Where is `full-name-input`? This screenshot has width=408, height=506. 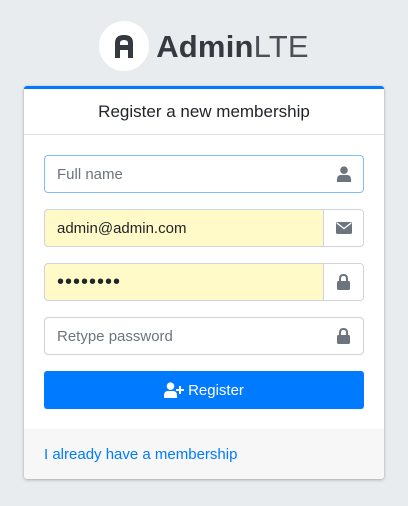 full-name-input is located at coordinates (184, 174).